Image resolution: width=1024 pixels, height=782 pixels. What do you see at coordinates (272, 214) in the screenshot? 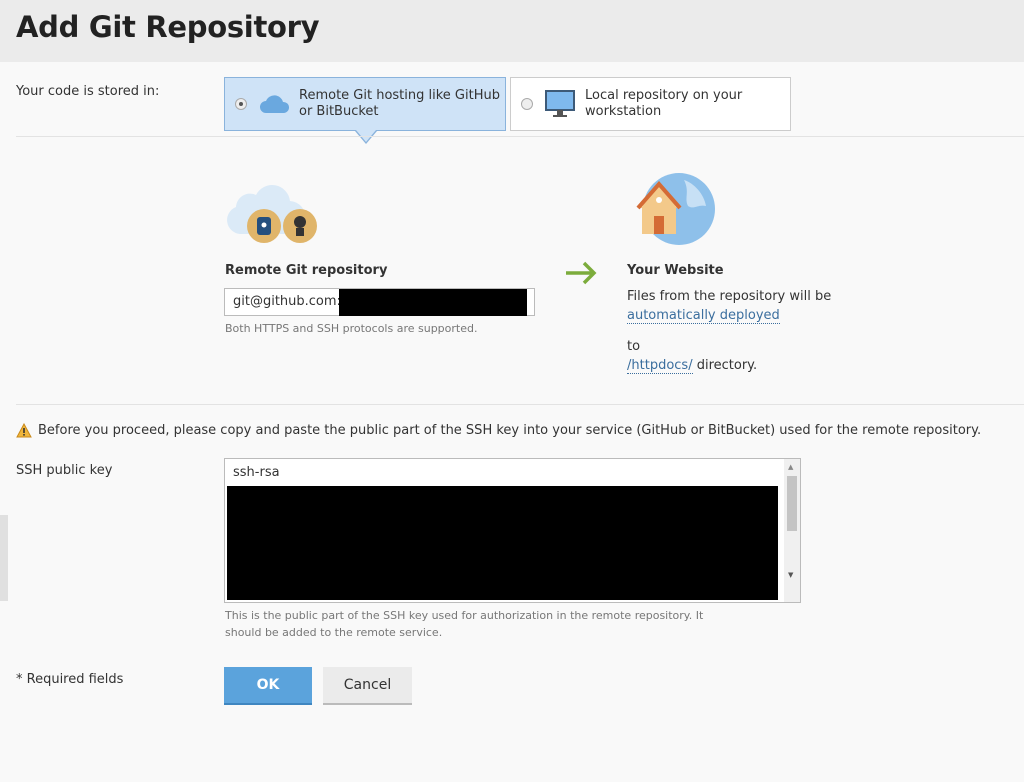
I see `git-hosting-illustration` at bounding box center [272, 214].